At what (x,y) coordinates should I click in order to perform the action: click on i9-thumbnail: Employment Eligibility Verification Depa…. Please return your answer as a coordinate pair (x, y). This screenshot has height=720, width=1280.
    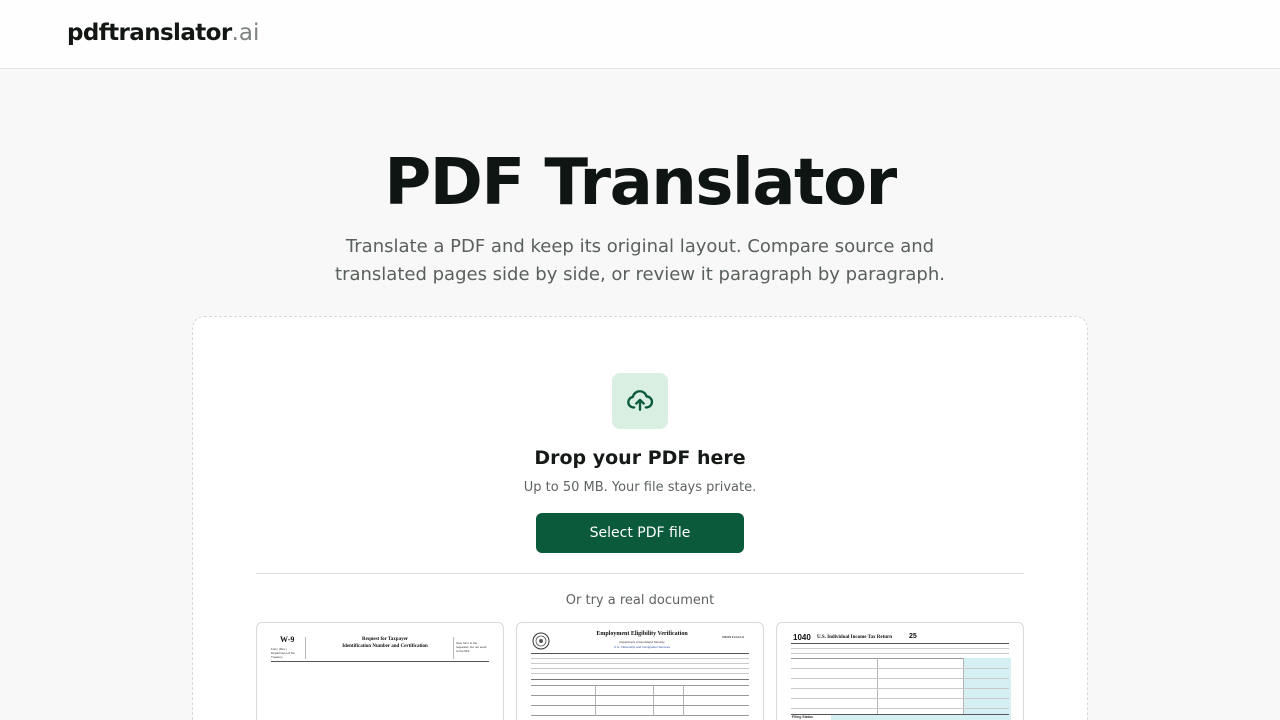
    Looking at the image, I should click on (640, 675).